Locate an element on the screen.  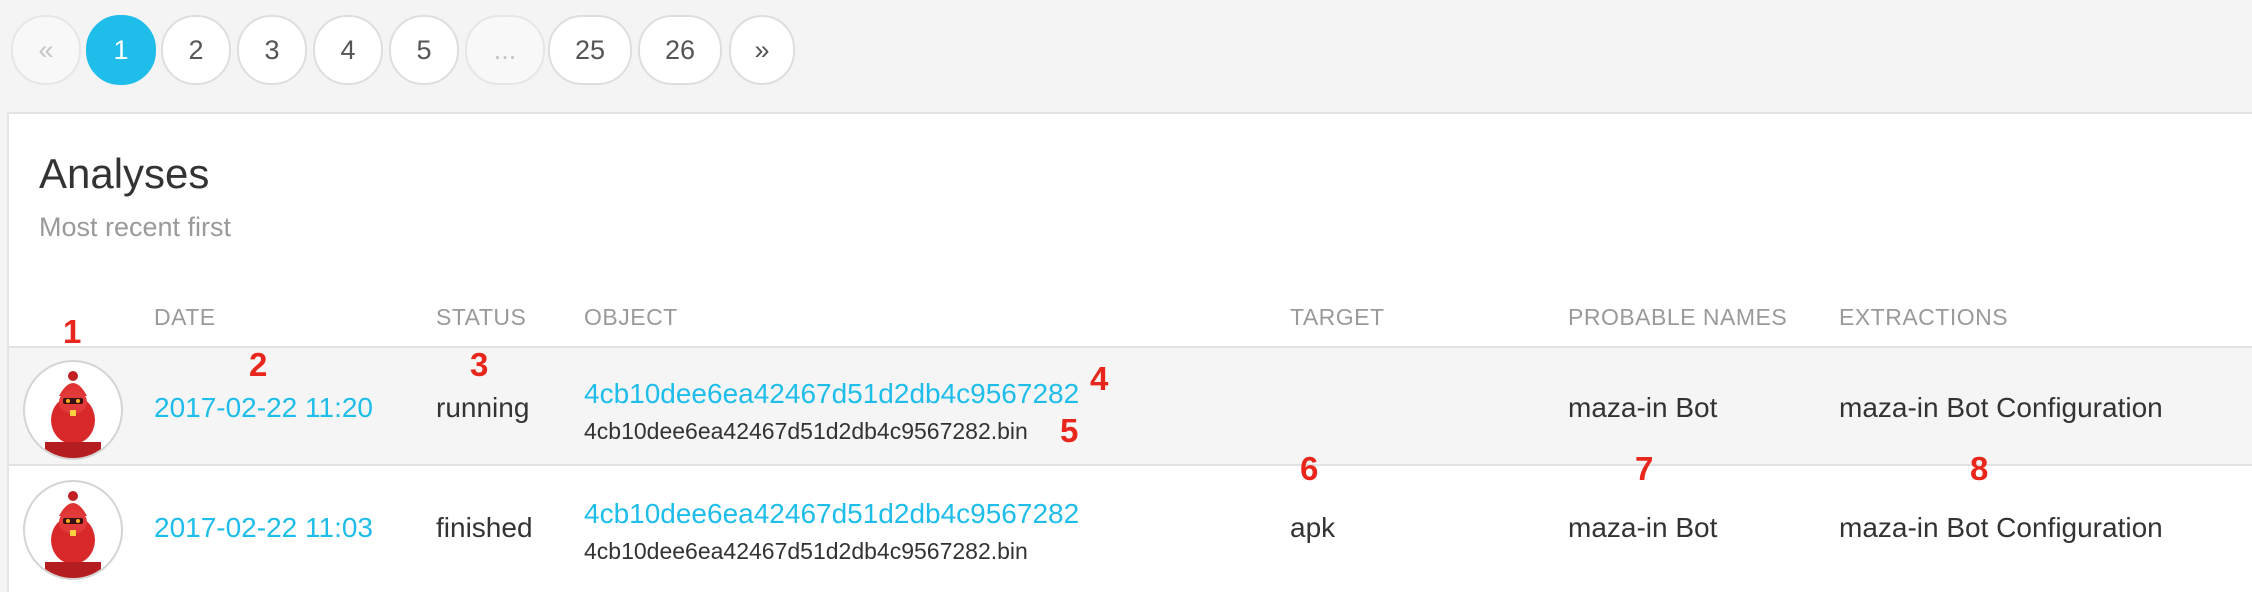
page-1-button: 1 is located at coordinates (121, 50).